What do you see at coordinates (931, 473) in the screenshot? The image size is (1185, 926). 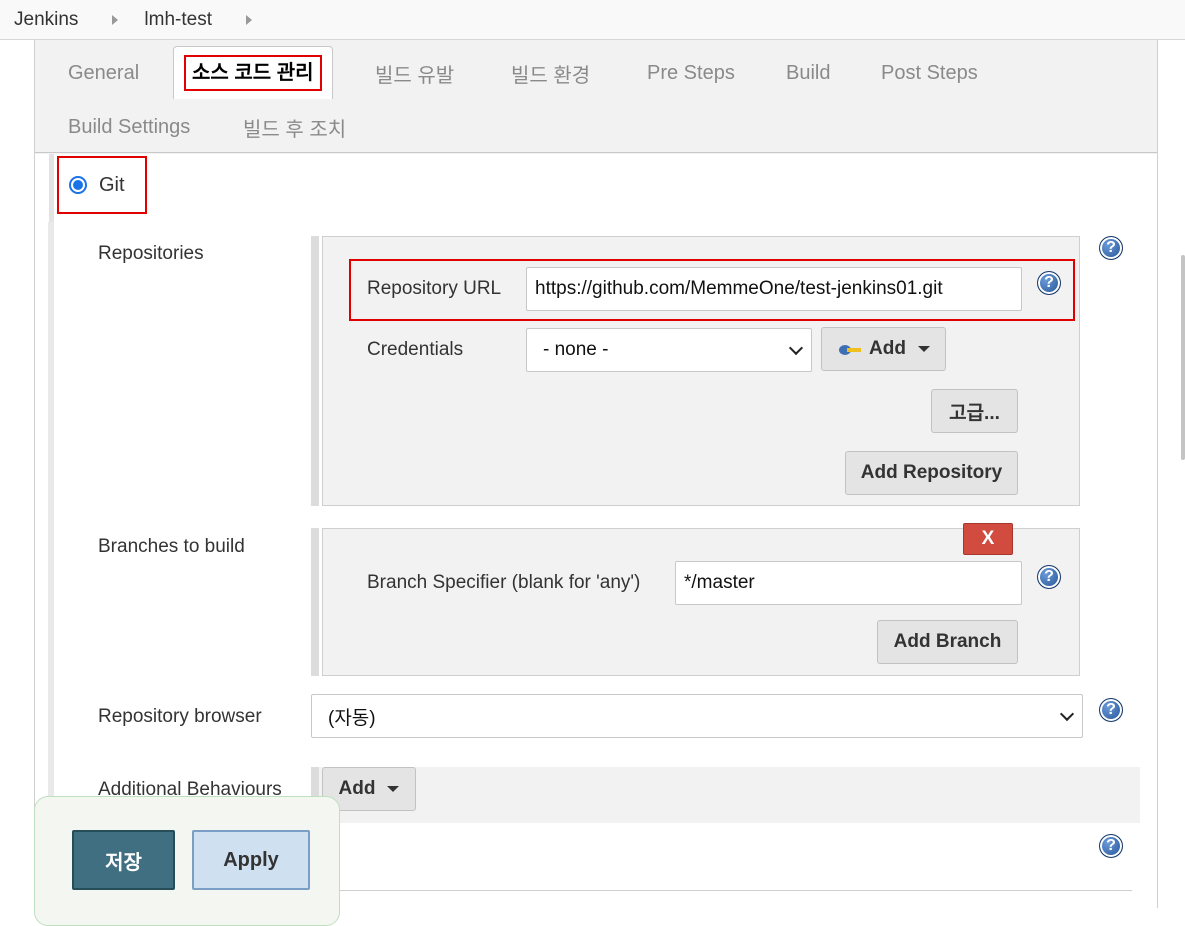 I see `add-repository-button: Add Repository` at bounding box center [931, 473].